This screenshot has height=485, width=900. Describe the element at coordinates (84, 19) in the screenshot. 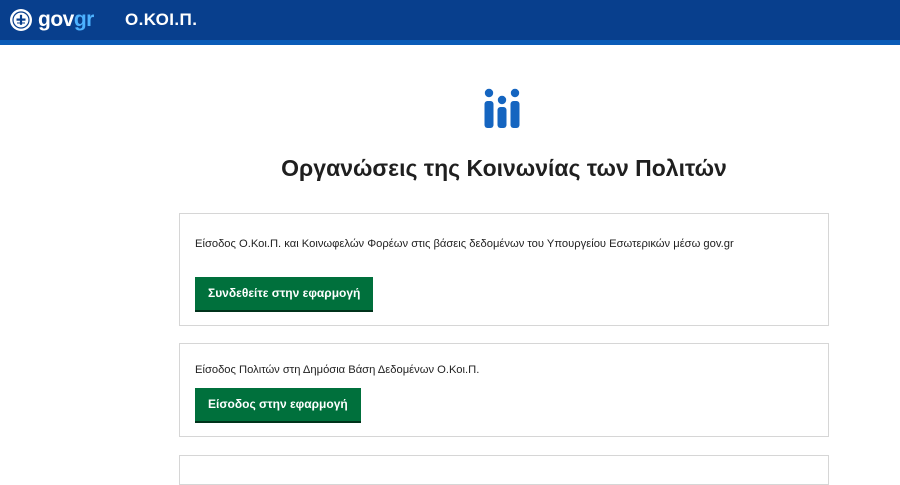

I see `logo-text-accent: gr` at that location.